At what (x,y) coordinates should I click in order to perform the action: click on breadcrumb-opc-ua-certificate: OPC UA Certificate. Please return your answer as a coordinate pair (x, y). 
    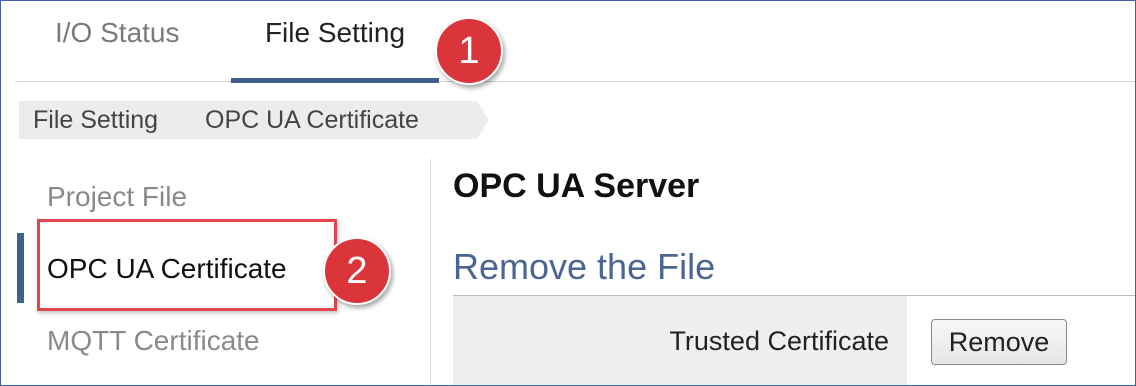
    Looking at the image, I should click on (340, 120).